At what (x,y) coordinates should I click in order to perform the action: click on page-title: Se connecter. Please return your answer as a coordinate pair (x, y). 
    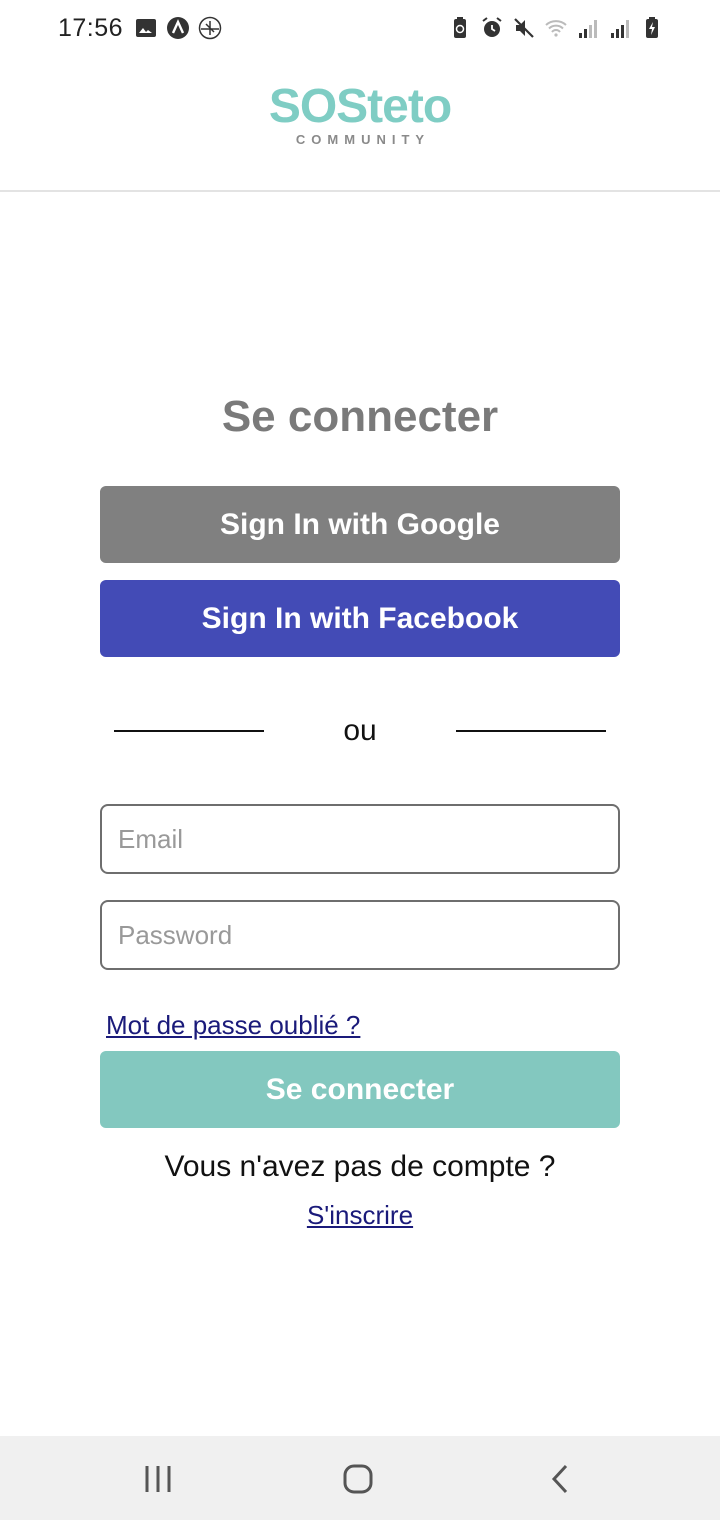
    Looking at the image, I should click on (360, 416).